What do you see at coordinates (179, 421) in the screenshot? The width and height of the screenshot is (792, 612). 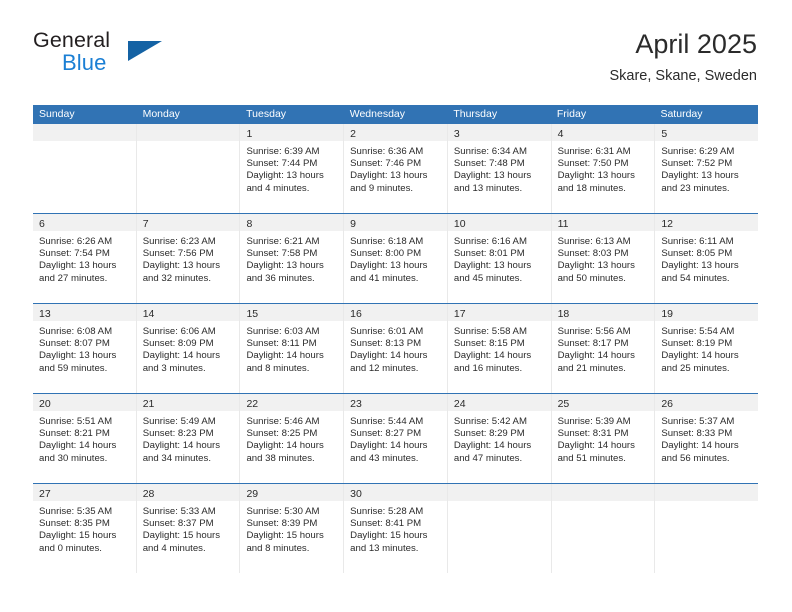 I see `sunrise-text: Sunrise: 5:49 AM` at bounding box center [179, 421].